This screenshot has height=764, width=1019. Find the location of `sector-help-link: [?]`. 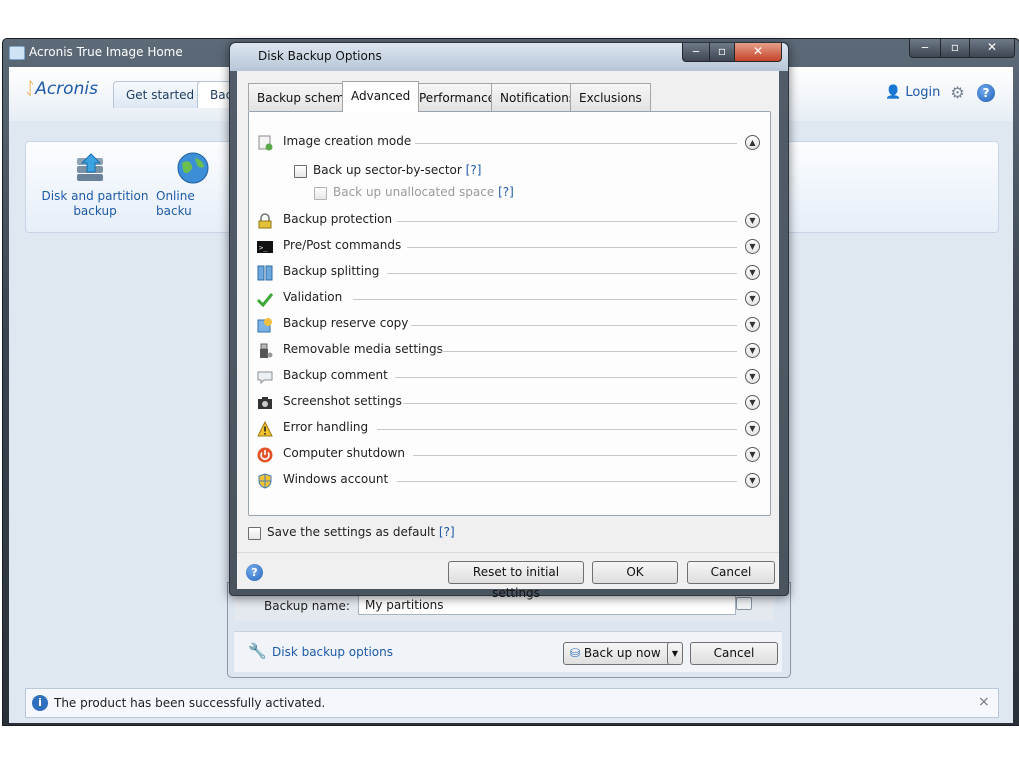

sector-help-link: [?] is located at coordinates (474, 170).